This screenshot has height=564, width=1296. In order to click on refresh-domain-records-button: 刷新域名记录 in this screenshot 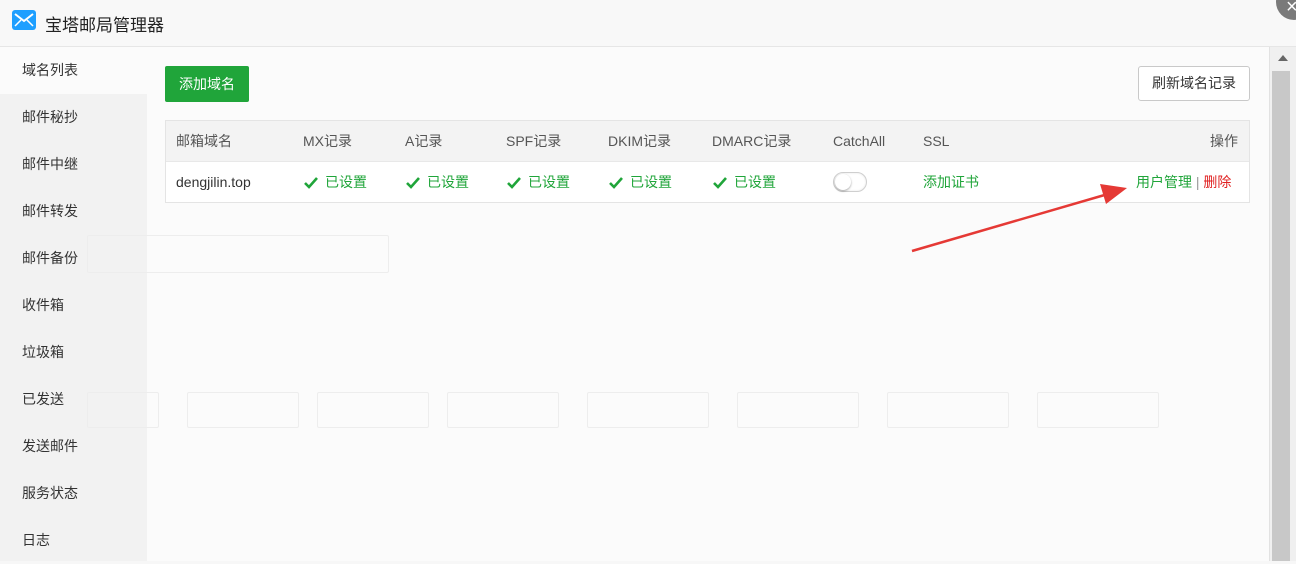, I will do `click(1194, 83)`.